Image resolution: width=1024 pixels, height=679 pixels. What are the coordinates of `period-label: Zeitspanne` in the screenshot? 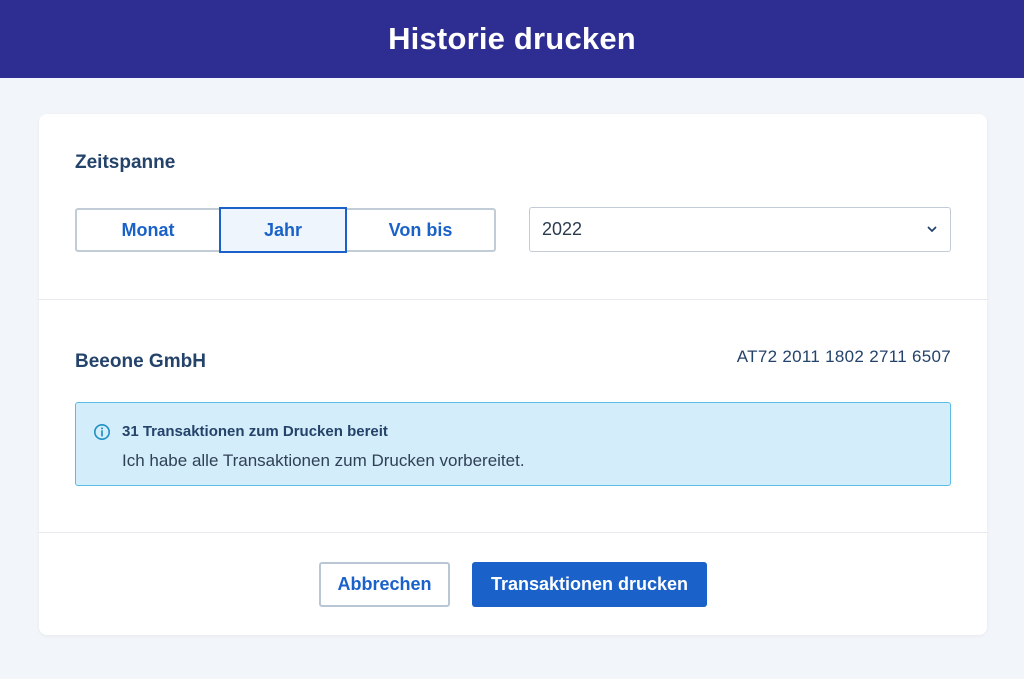 It's located at (125, 162).